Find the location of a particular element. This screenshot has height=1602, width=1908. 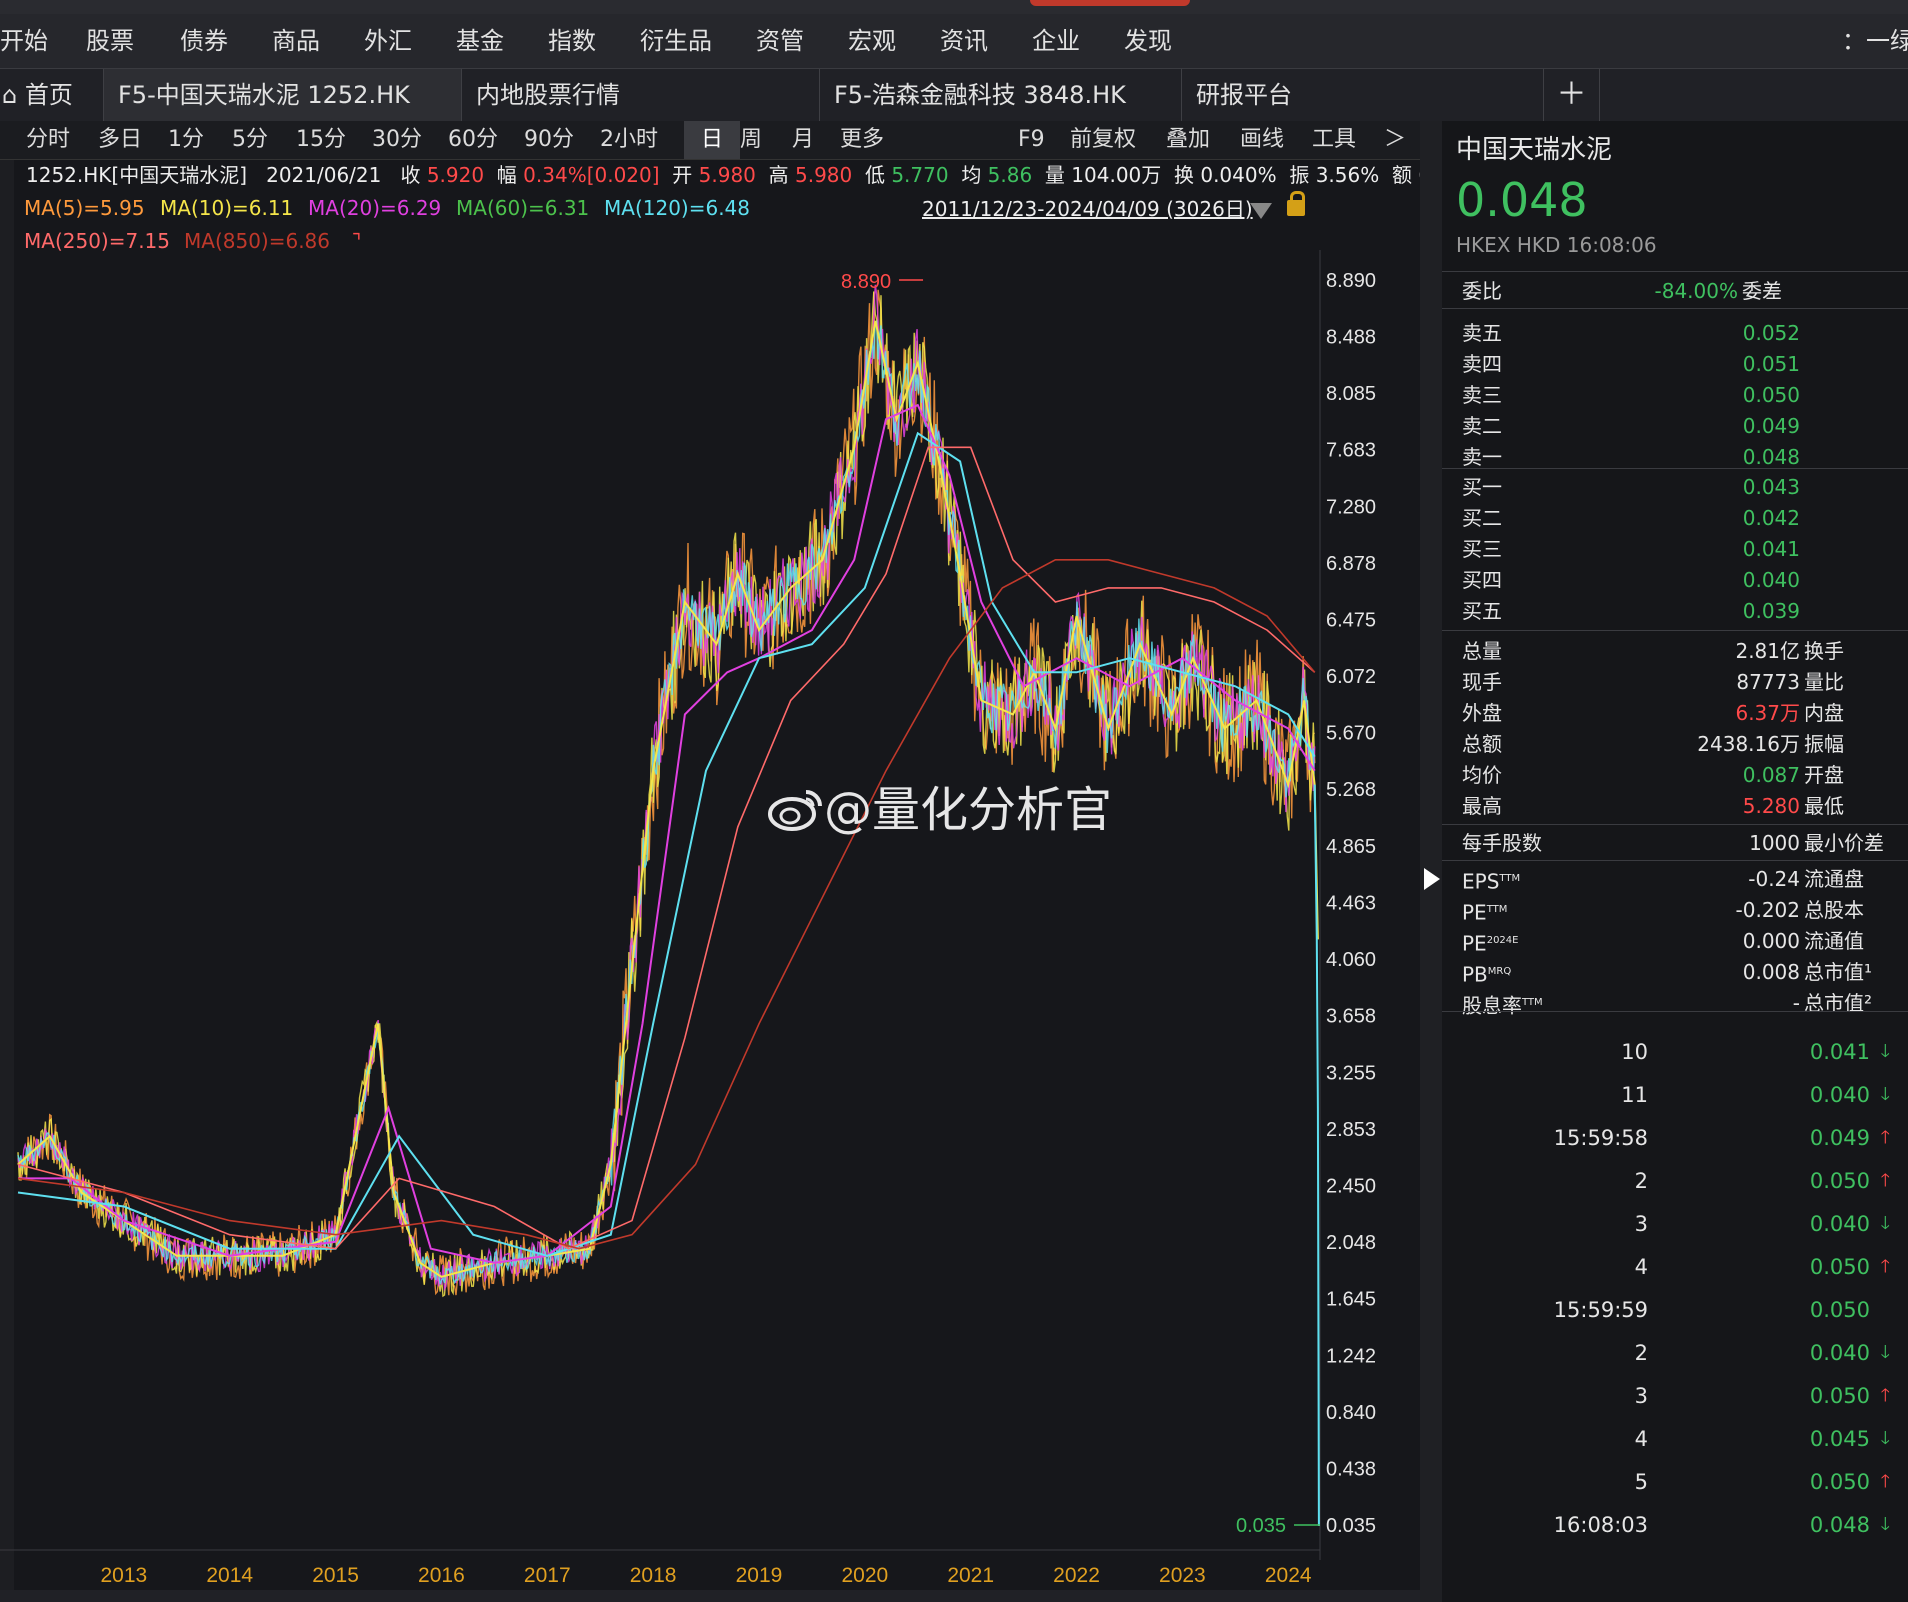

tool-3: 画线 is located at coordinates (1262, 140).